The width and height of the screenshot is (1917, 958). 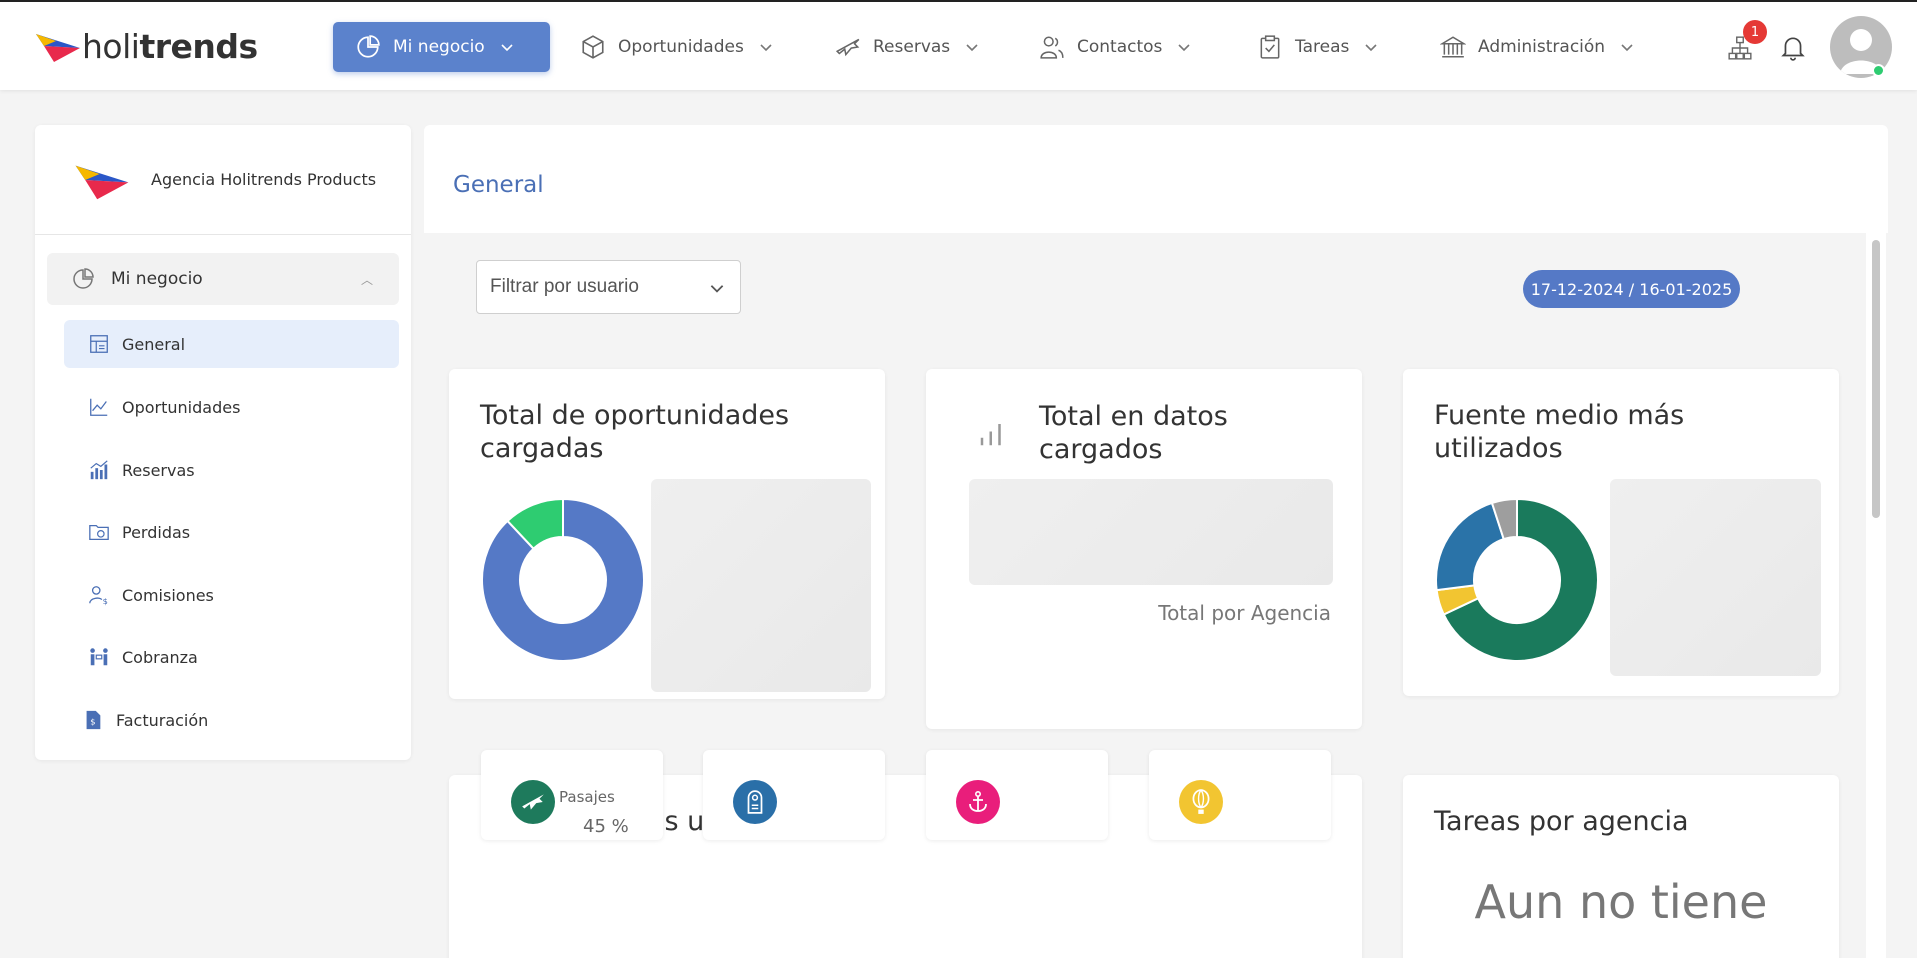 I want to click on anchor-icon, so click(x=978, y=802).